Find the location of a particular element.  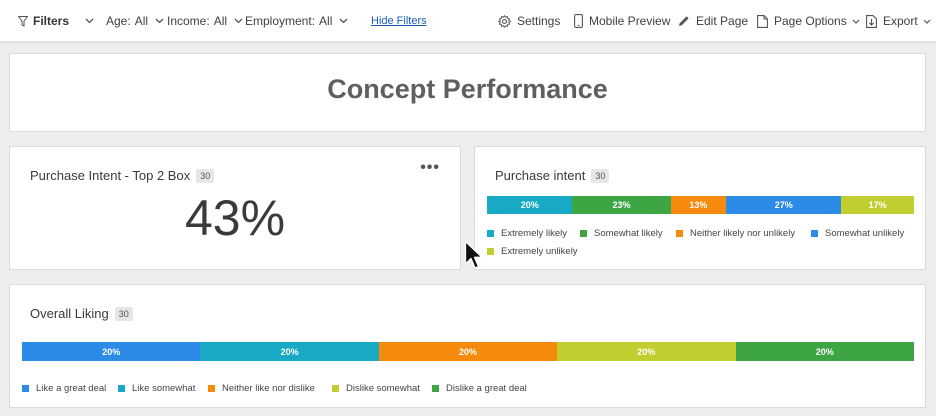

hide-filters-link: Hide Filters is located at coordinates (399, 21).